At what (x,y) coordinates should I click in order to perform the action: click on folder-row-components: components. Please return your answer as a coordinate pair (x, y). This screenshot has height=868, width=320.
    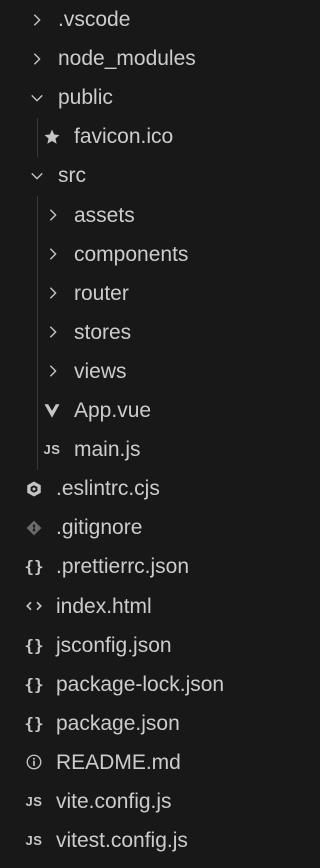
    Looking at the image, I should click on (149, 254).